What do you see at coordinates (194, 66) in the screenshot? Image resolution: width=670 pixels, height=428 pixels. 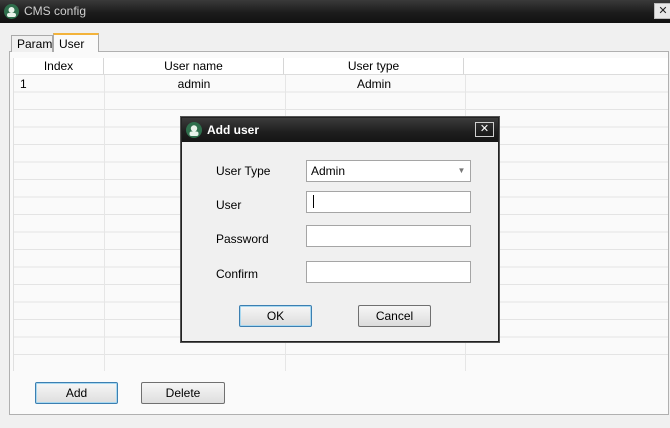 I see `column-header-user-name: User name` at bounding box center [194, 66].